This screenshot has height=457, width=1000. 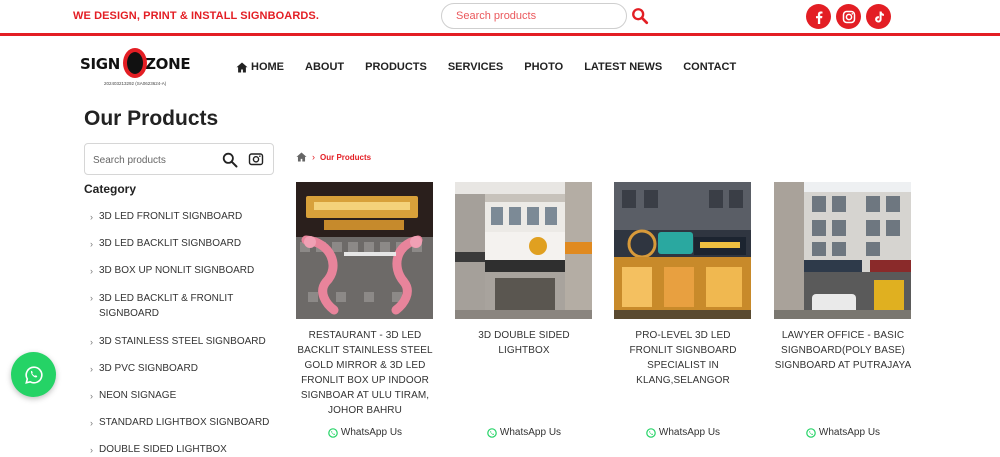 What do you see at coordinates (100, 64) in the screenshot?
I see `logo-text-left: SIGN` at bounding box center [100, 64].